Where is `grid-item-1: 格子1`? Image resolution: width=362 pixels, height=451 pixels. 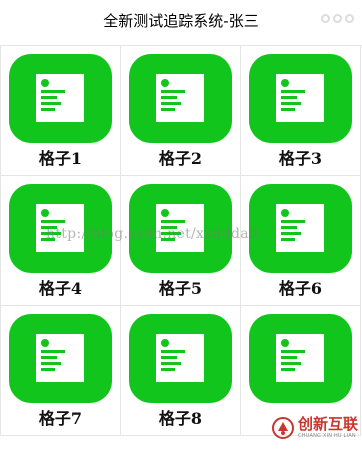 grid-item-1: 格子1 is located at coordinates (61, 111).